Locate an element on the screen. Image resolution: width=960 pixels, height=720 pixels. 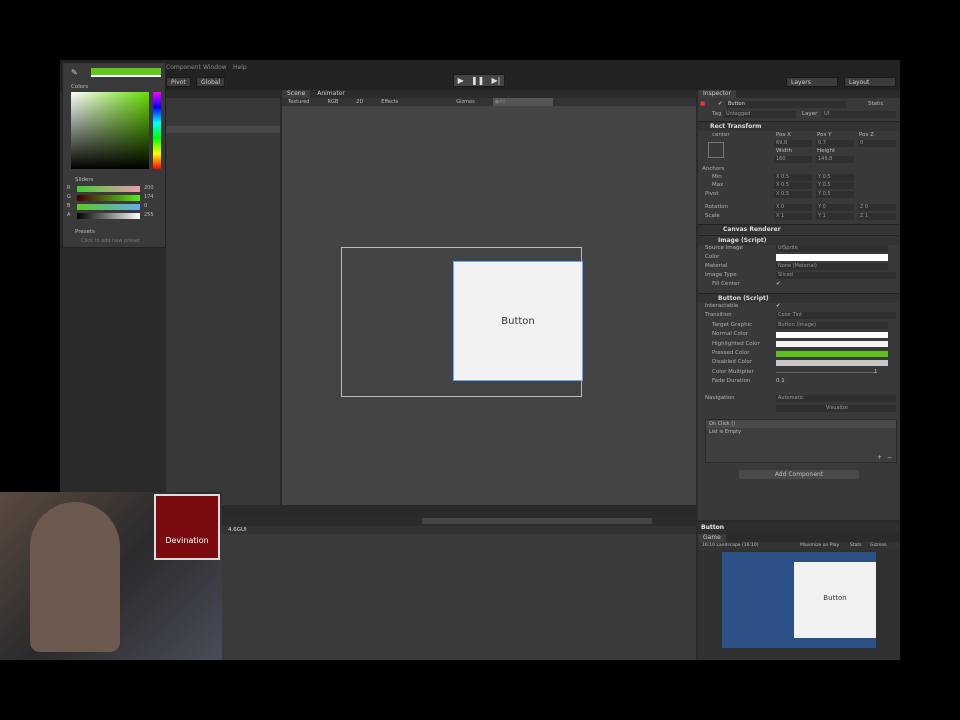
pos-y-field: 0.7 is located at coordinates (835, 143).